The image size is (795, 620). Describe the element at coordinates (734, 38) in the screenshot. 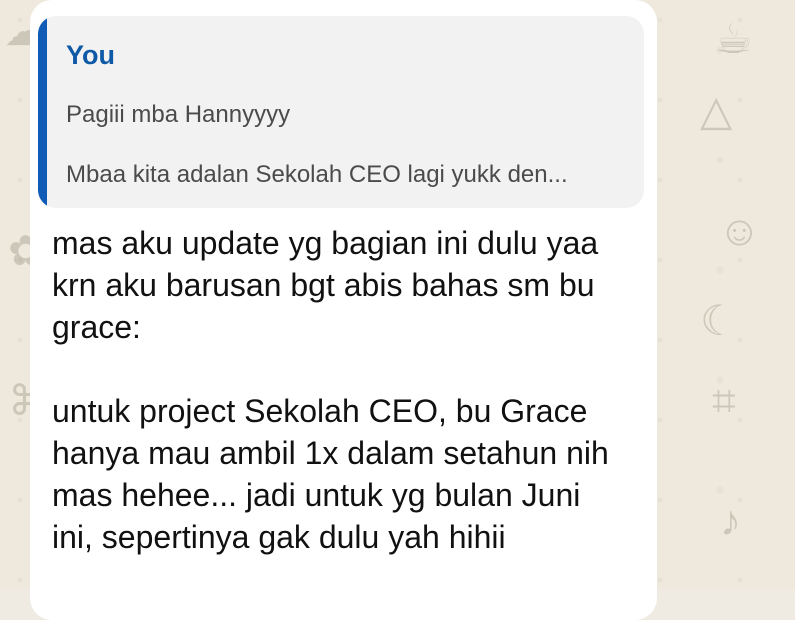

I see `wallpaper-doodle-icon: ☕` at that location.